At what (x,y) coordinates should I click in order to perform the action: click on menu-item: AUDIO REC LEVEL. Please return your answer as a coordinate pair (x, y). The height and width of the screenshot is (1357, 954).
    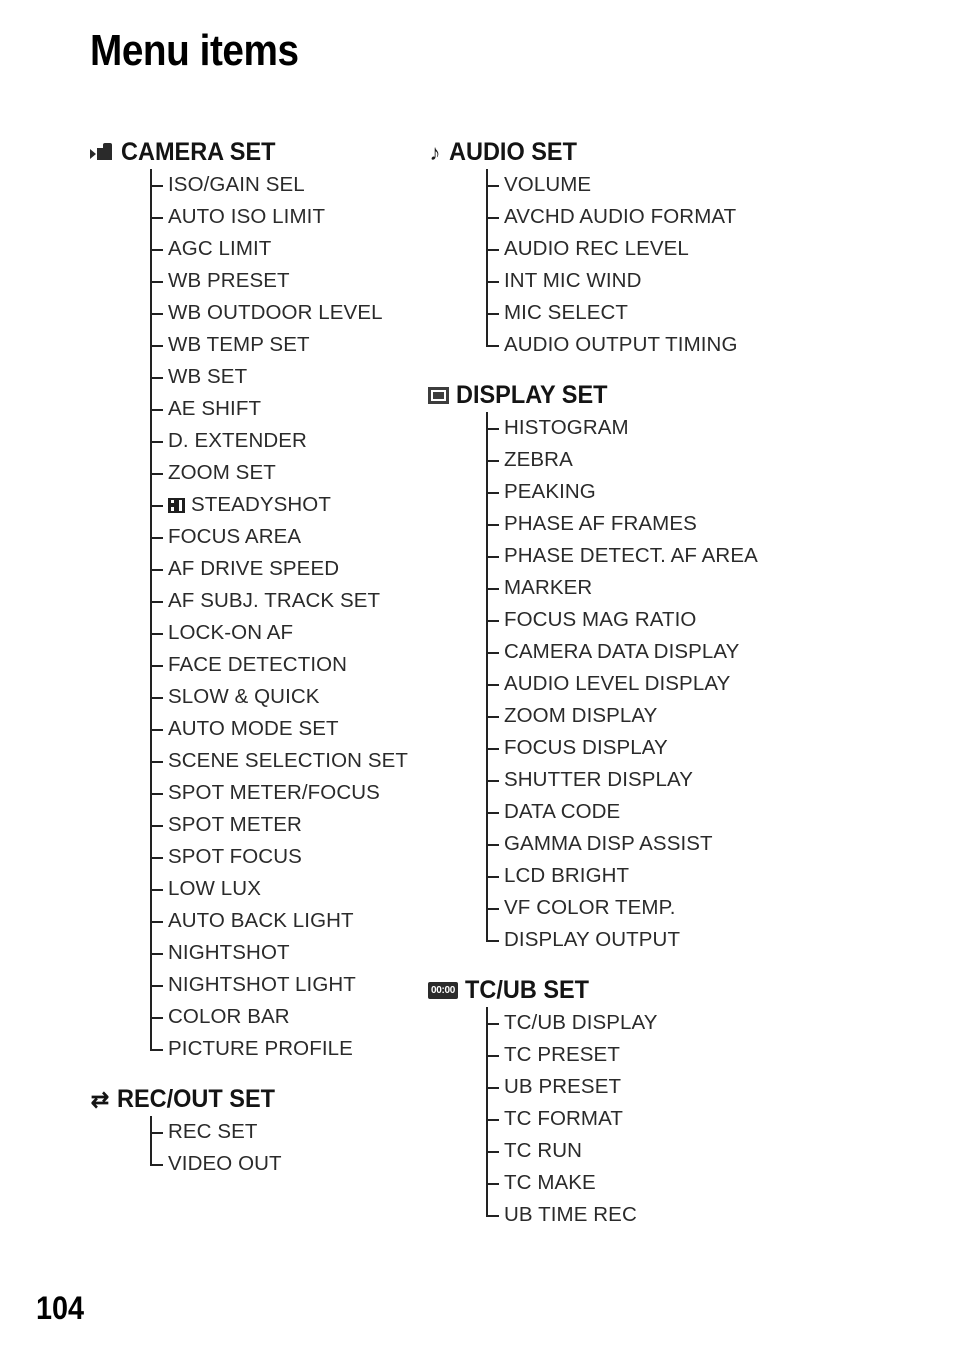
    Looking at the image, I should click on (638, 249).